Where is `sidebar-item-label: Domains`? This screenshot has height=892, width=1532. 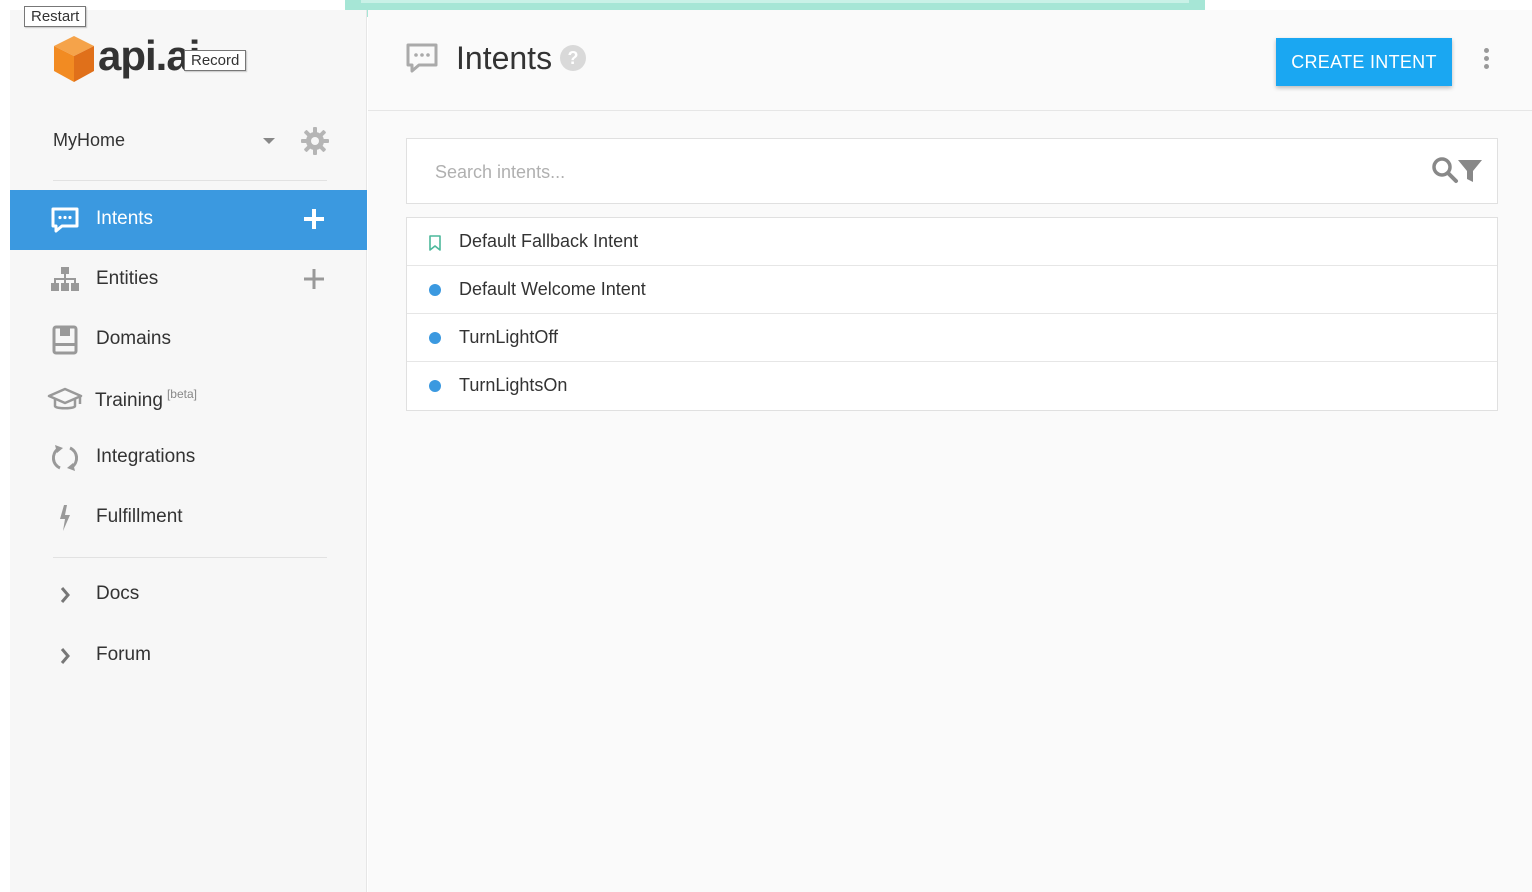 sidebar-item-label: Domains is located at coordinates (133, 338).